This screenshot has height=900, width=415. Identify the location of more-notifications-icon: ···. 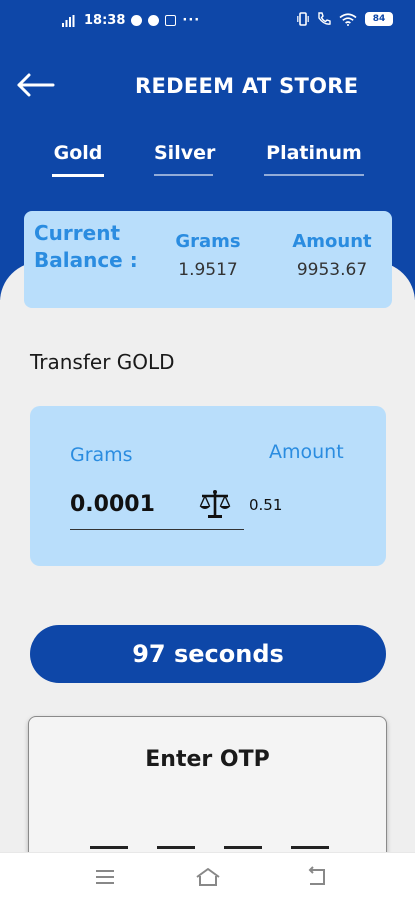
(191, 20).